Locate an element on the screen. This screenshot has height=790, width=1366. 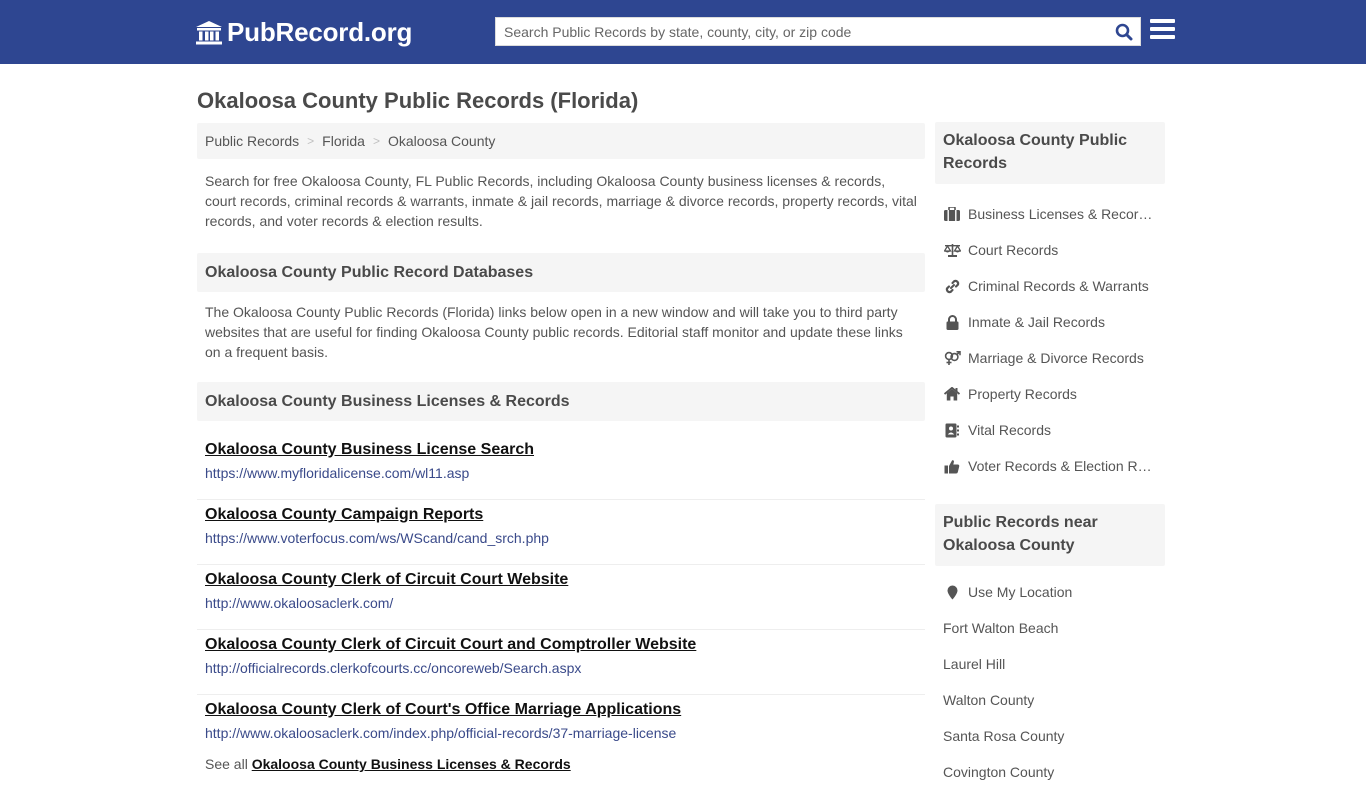
sidebar-item-voter-records: Voter Records & Election Results is located at coordinates (1050, 466).